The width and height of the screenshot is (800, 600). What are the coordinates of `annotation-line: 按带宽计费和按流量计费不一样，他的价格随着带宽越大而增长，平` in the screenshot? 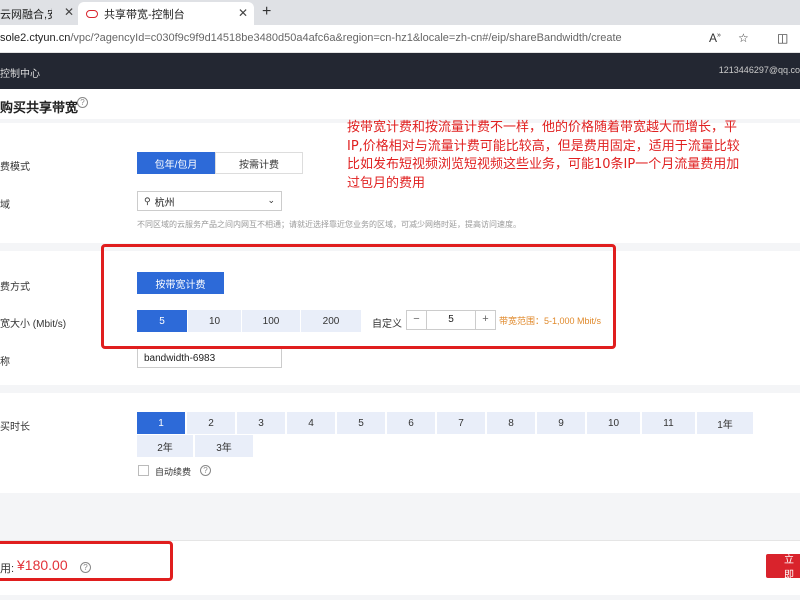 It's located at (542, 127).